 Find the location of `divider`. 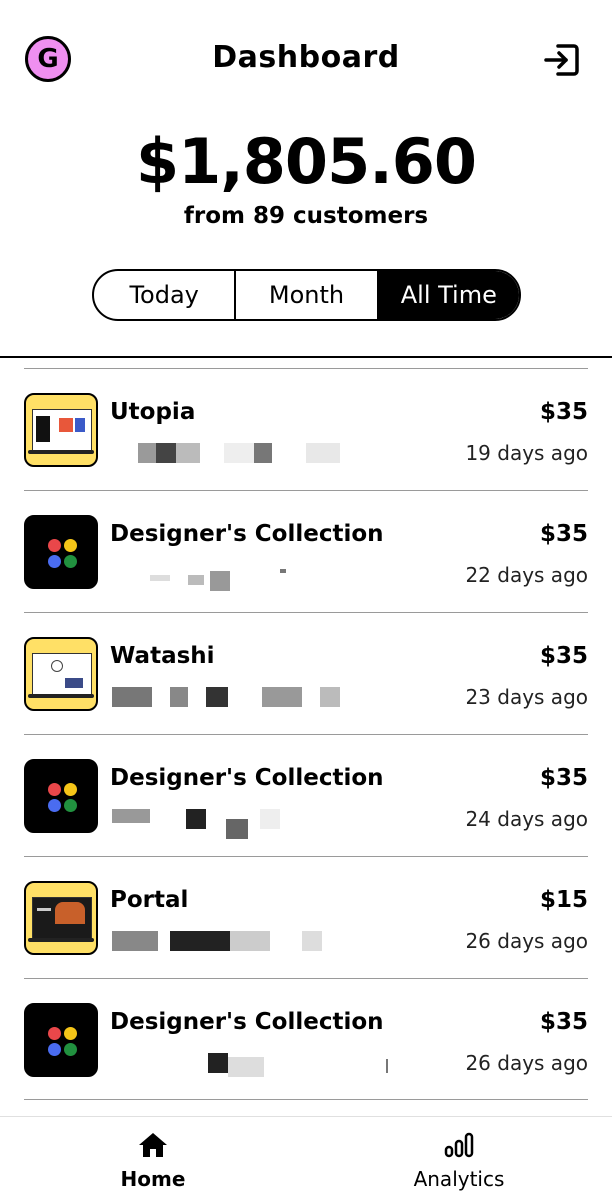

divider is located at coordinates (306, 357).